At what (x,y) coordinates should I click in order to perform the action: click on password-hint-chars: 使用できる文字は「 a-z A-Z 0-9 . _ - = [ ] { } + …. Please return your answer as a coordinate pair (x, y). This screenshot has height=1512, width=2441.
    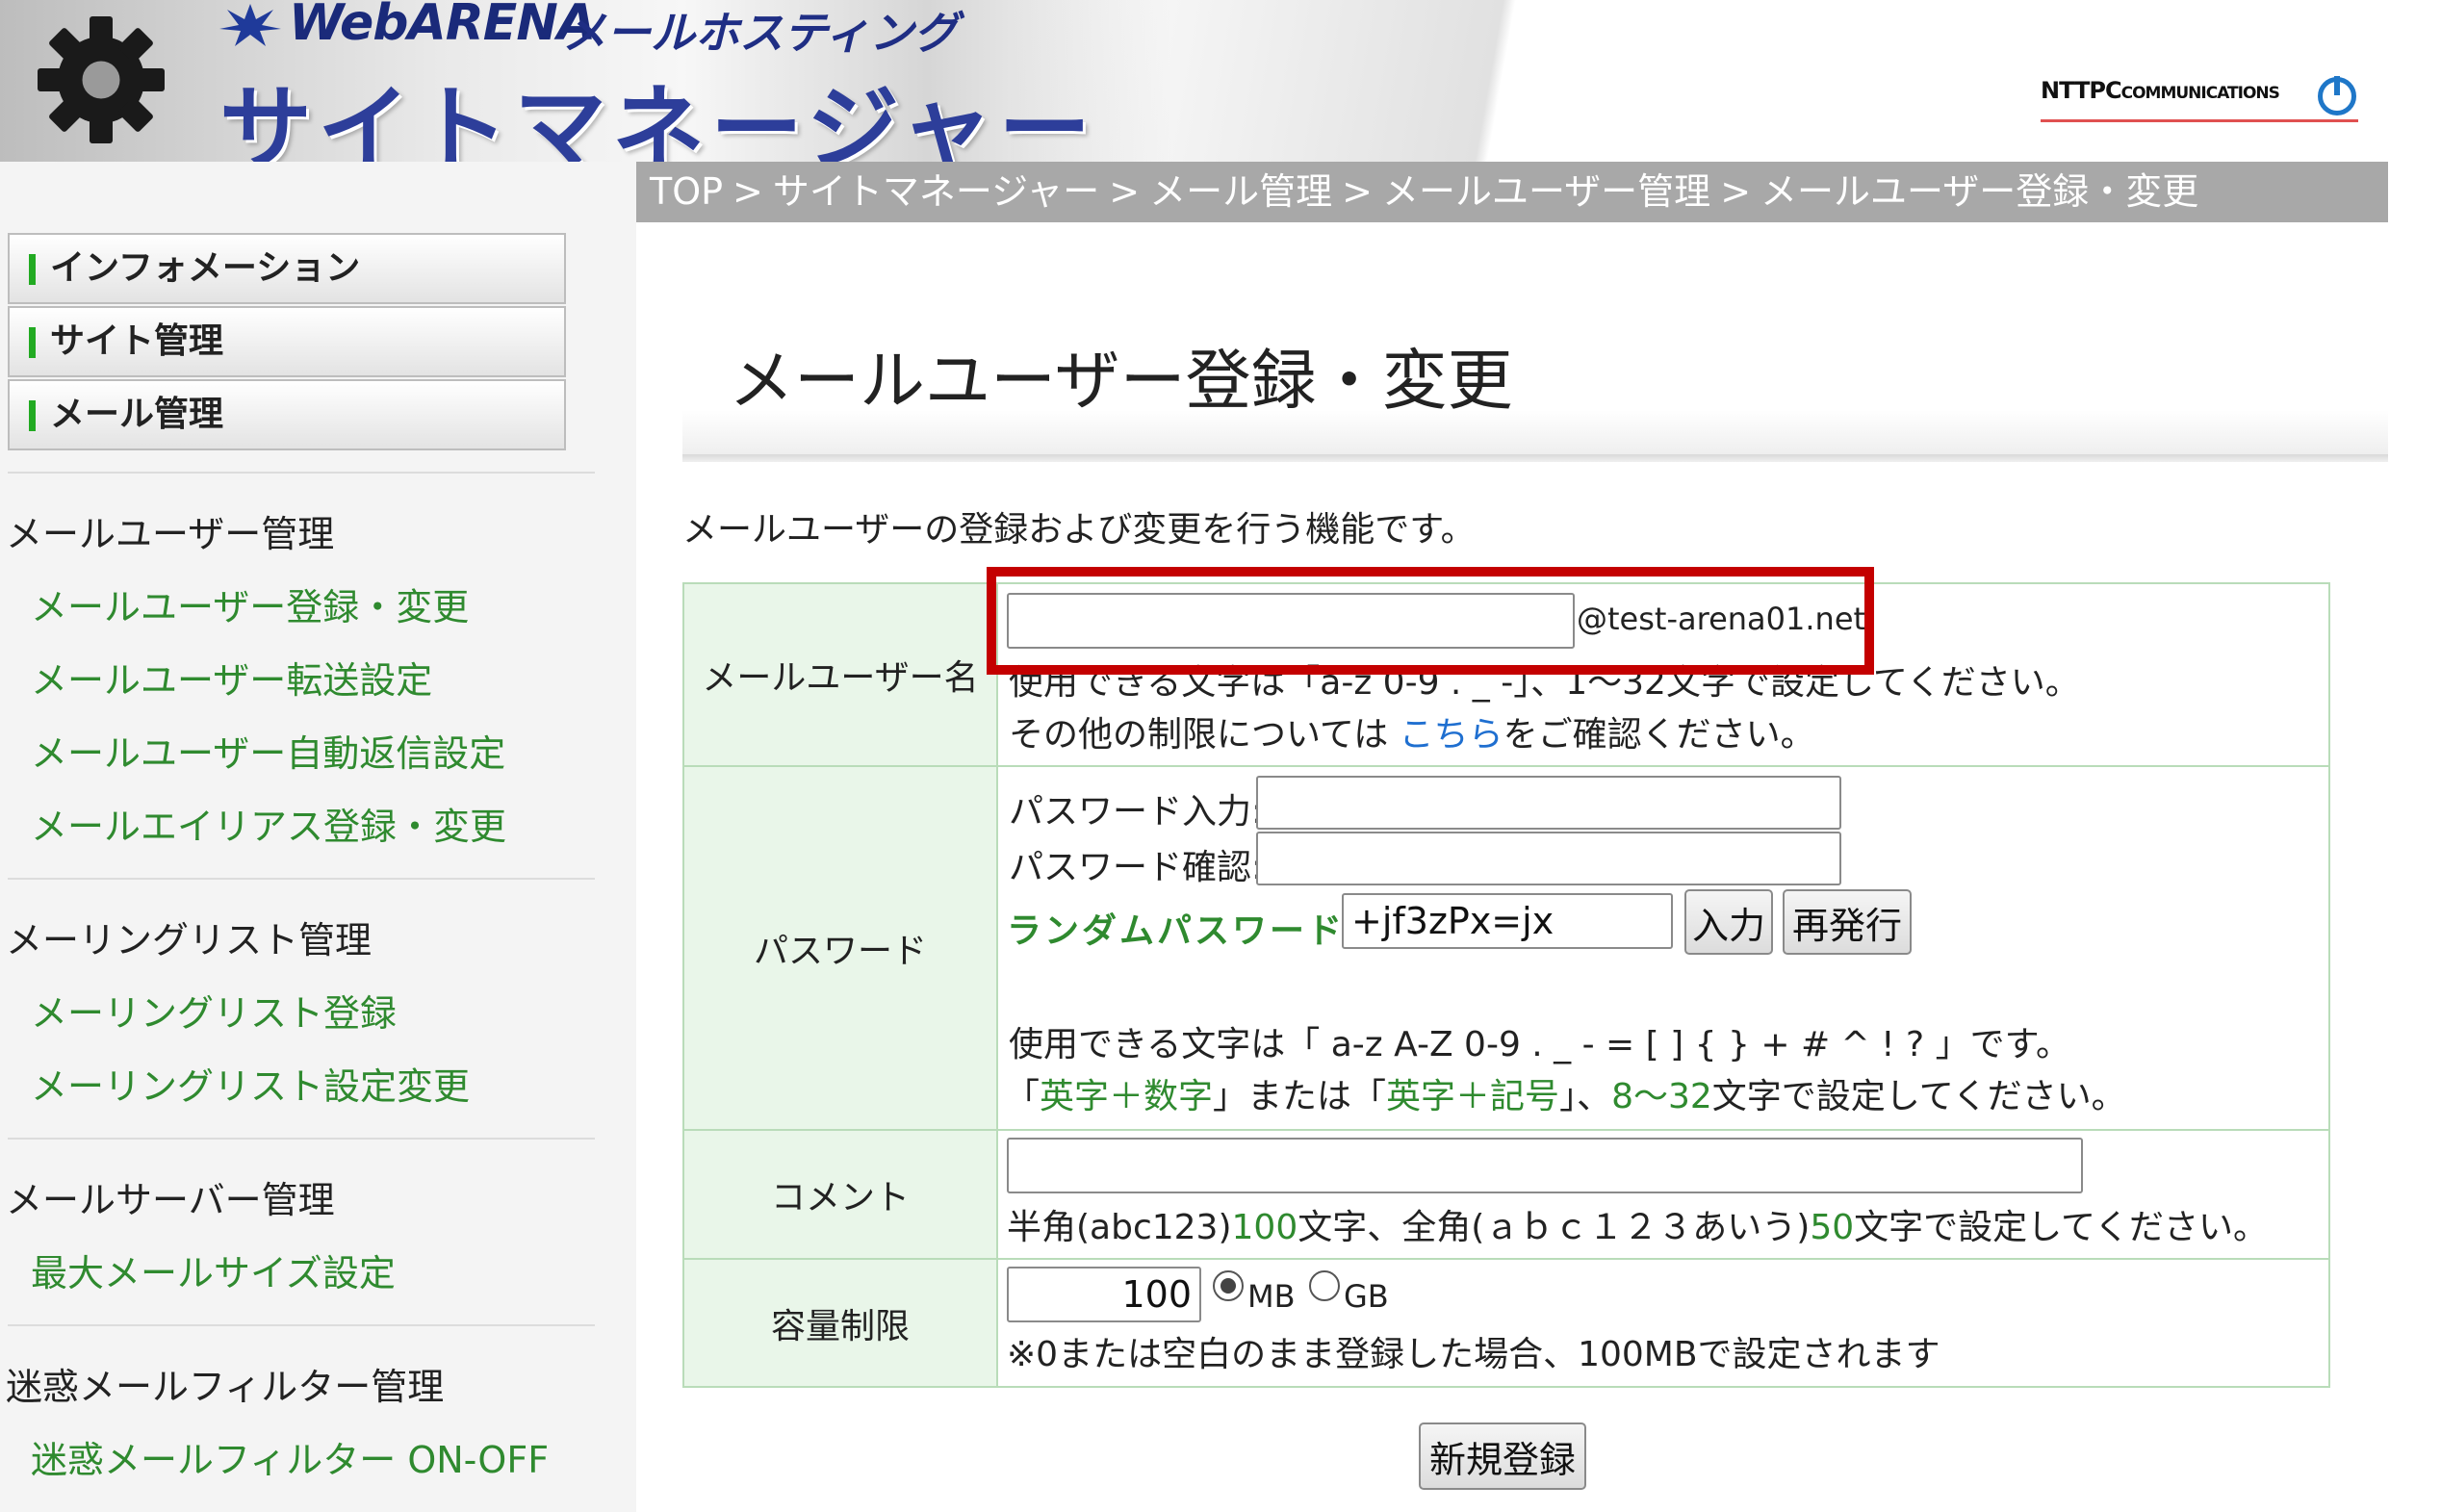
    Looking at the image, I should click on (1539, 1044).